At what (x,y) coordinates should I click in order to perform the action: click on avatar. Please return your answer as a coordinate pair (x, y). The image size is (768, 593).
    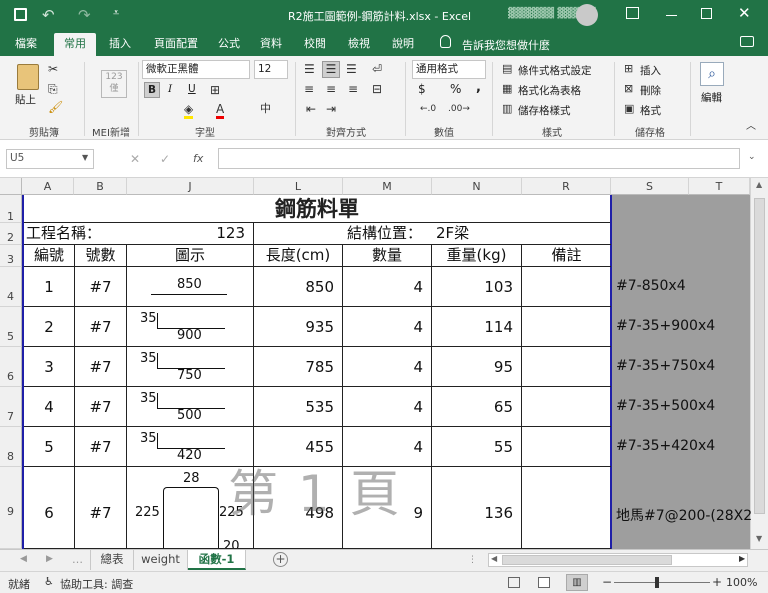
    Looking at the image, I should click on (587, 15).